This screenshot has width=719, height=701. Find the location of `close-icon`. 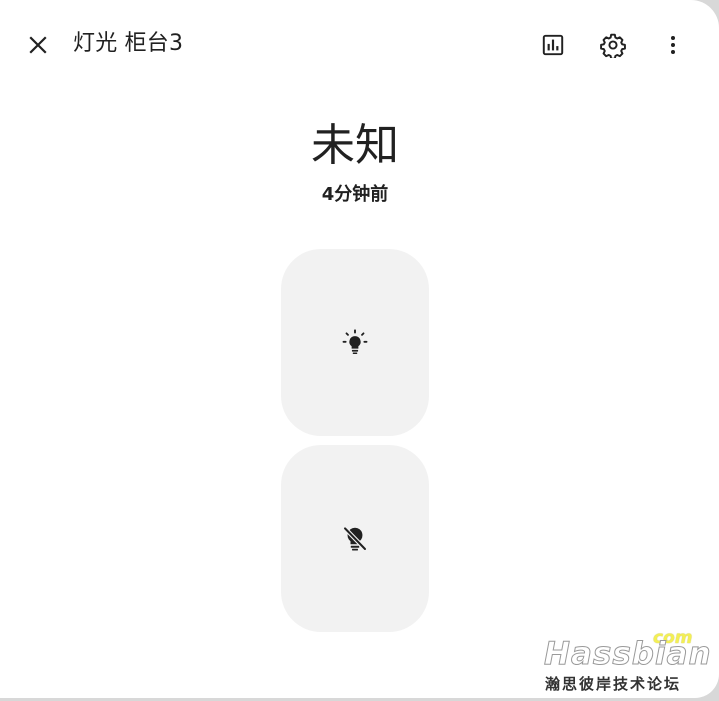

close-icon is located at coordinates (38, 45).